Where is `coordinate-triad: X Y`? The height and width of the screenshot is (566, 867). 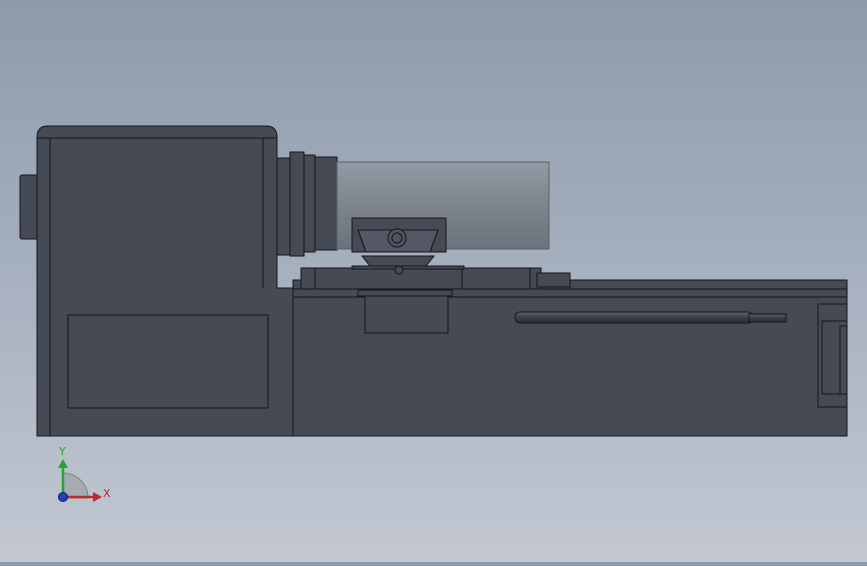
coordinate-triad: X Y is located at coordinates (84, 473).